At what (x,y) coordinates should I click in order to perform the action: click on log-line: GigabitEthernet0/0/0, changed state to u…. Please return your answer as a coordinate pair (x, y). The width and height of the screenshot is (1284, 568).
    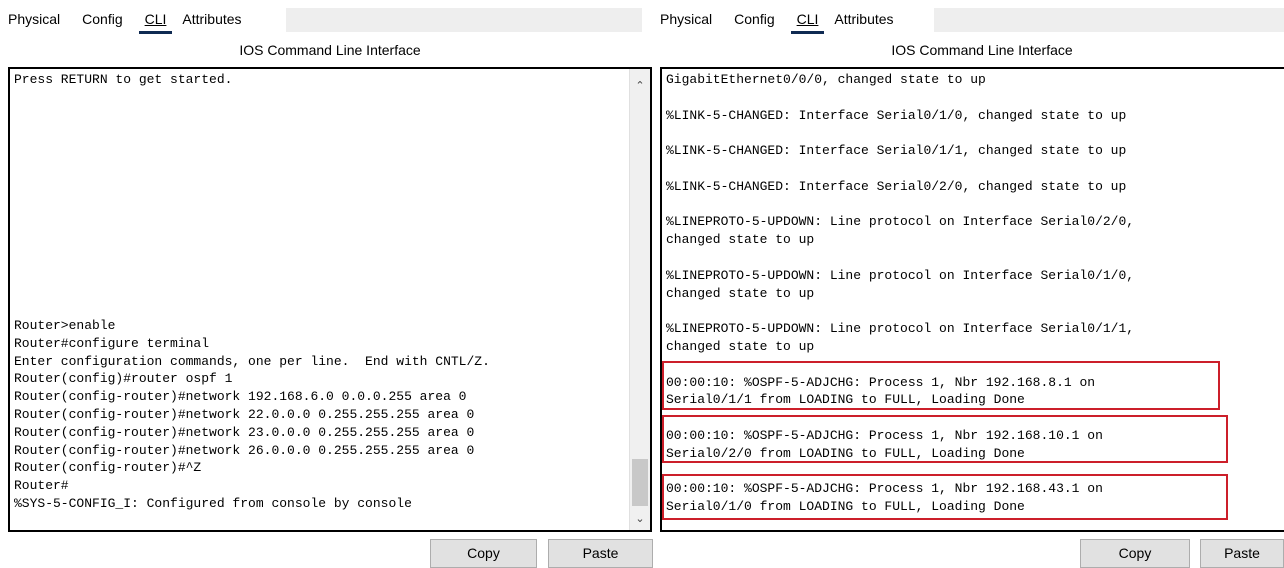
    Looking at the image, I should click on (826, 79).